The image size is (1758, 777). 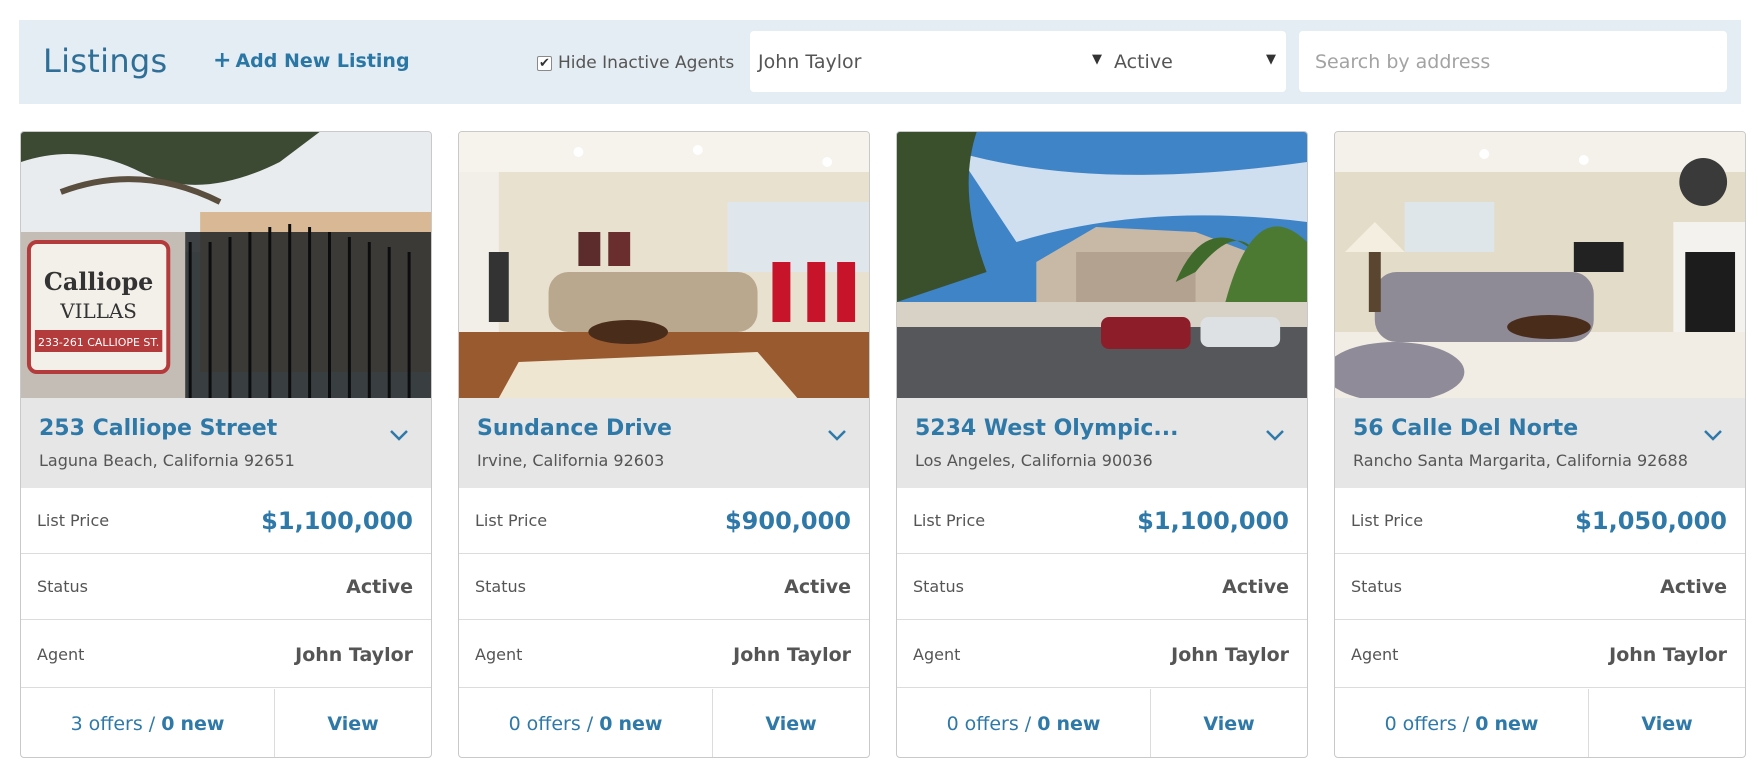 What do you see at coordinates (167, 460) in the screenshot?
I see `listing-city: Laguna Beach, California 92651` at bounding box center [167, 460].